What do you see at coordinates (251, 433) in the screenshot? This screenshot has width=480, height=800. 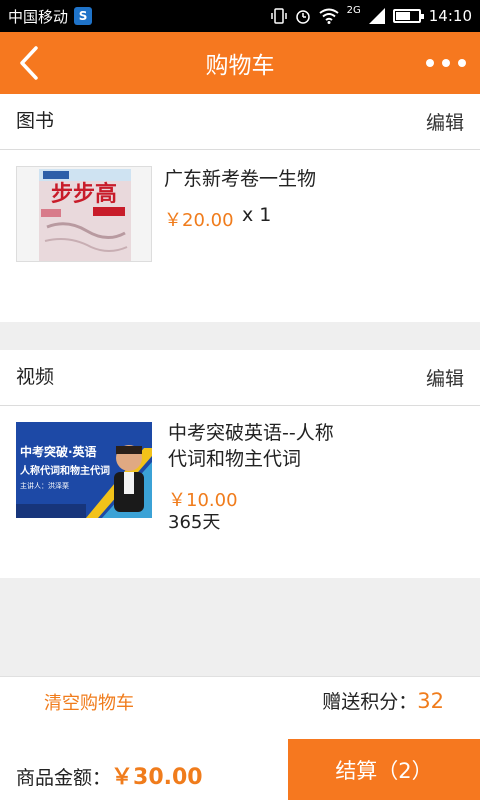 I see `video-item-name-line1: 中考突破英语--人称` at bounding box center [251, 433].